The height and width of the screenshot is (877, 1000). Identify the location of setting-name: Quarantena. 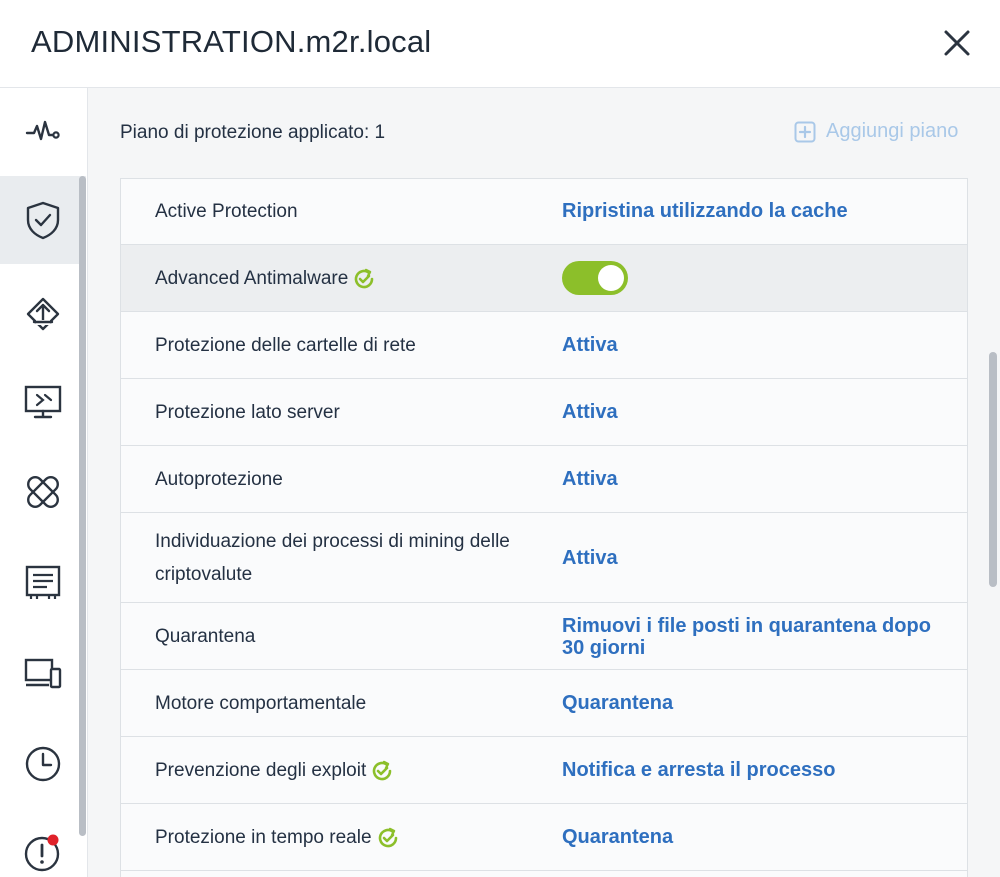
(205, 636).